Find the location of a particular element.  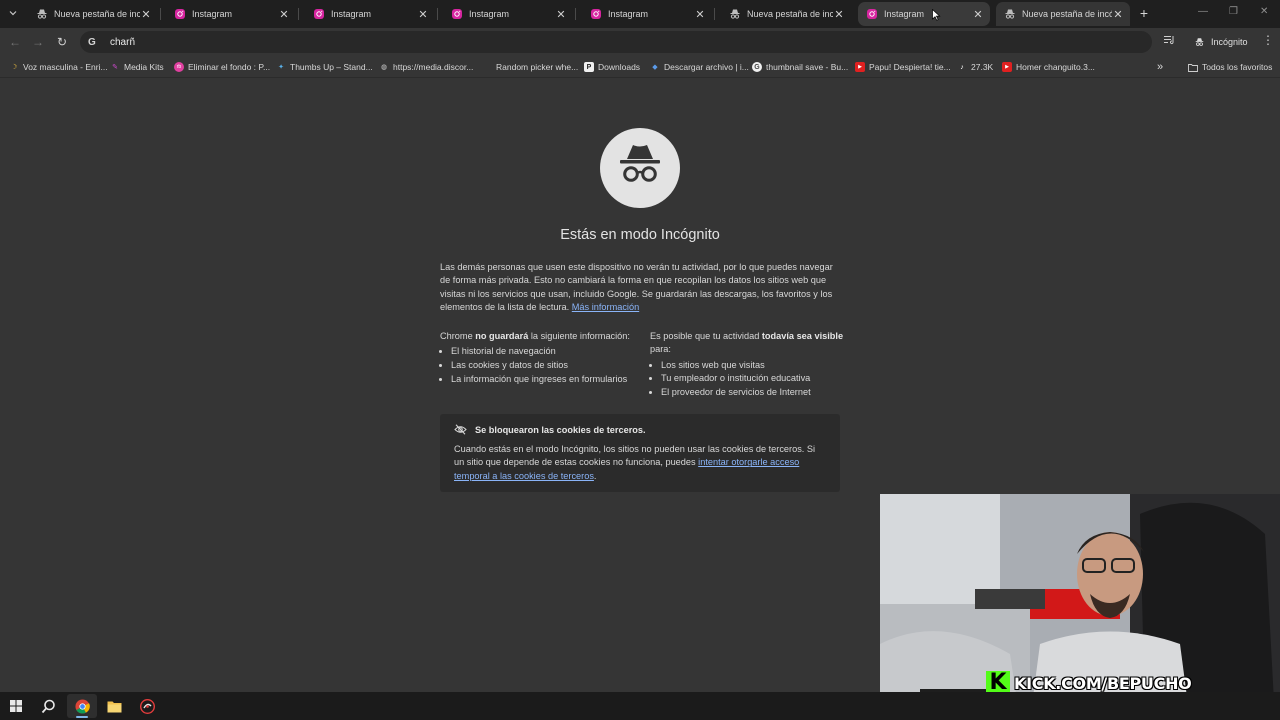

tab-incognito-2: Nueva pestaña de incógnito ✕ is located at coordinates (786, 14).